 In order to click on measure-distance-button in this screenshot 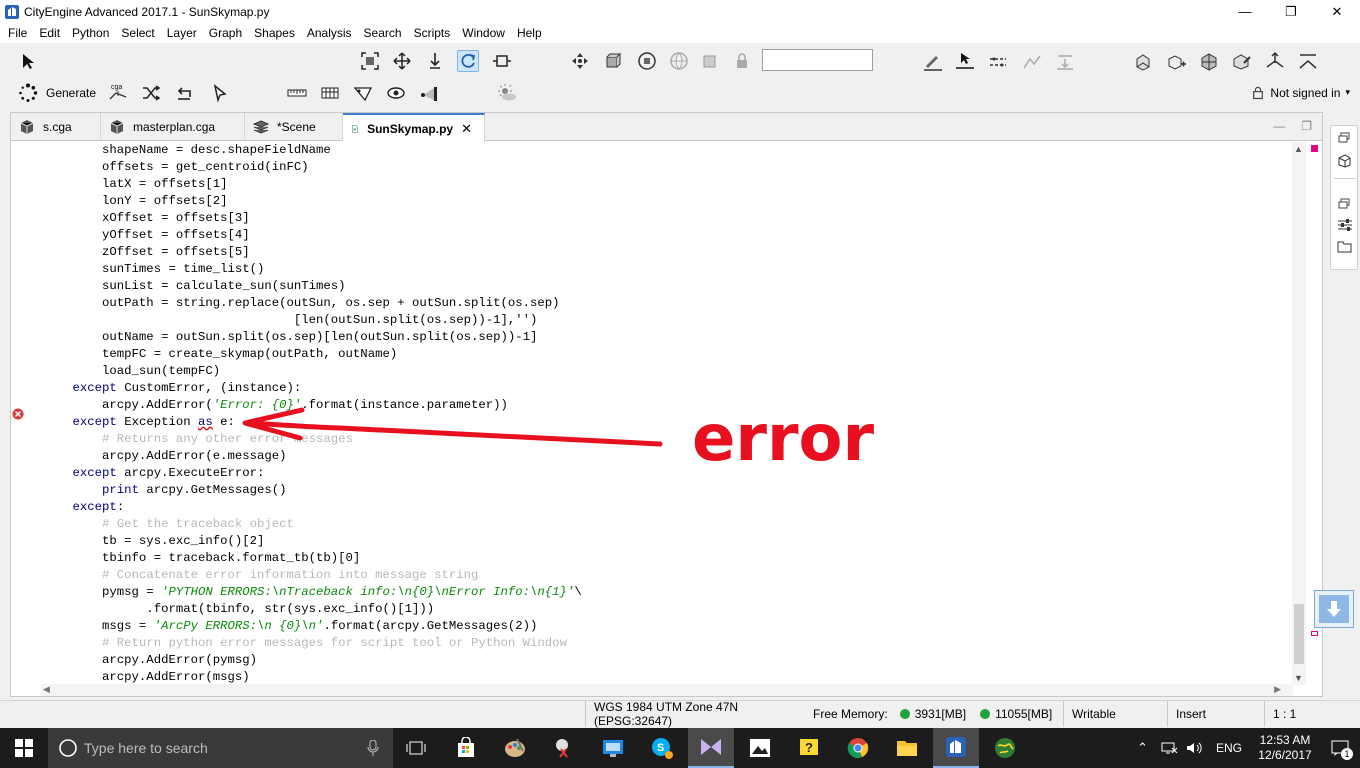, I will do `click(297, 93)`.